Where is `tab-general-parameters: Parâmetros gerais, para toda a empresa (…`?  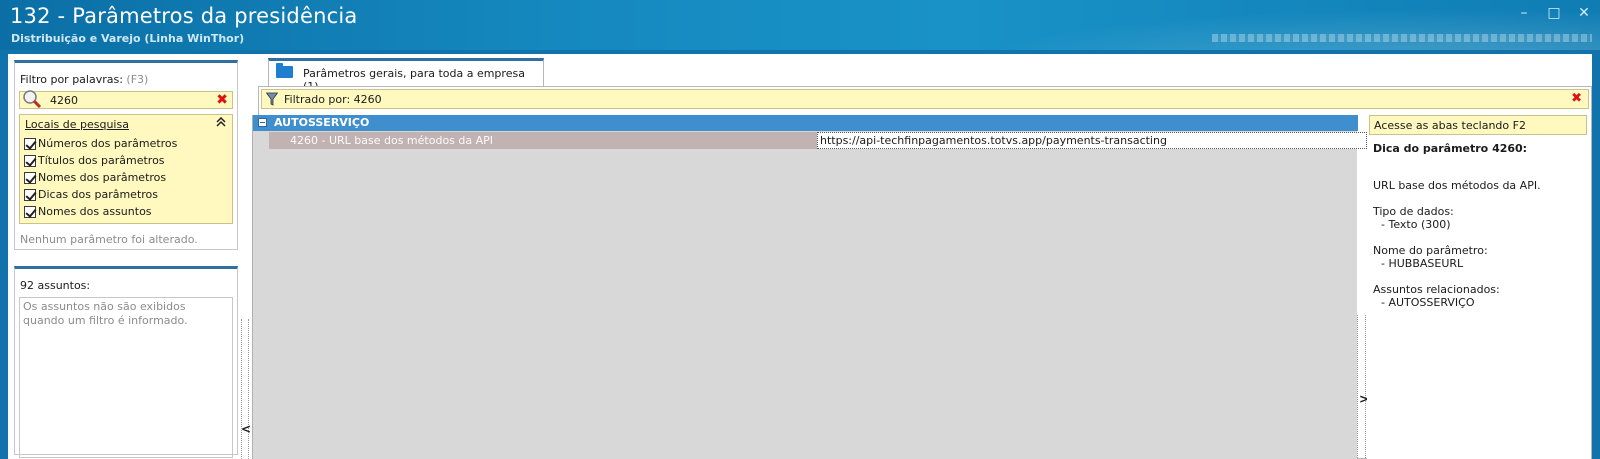 tab-general-parameters: Parâmetros gerais, para toda a empresa (… is located at coordinates (406, 75).